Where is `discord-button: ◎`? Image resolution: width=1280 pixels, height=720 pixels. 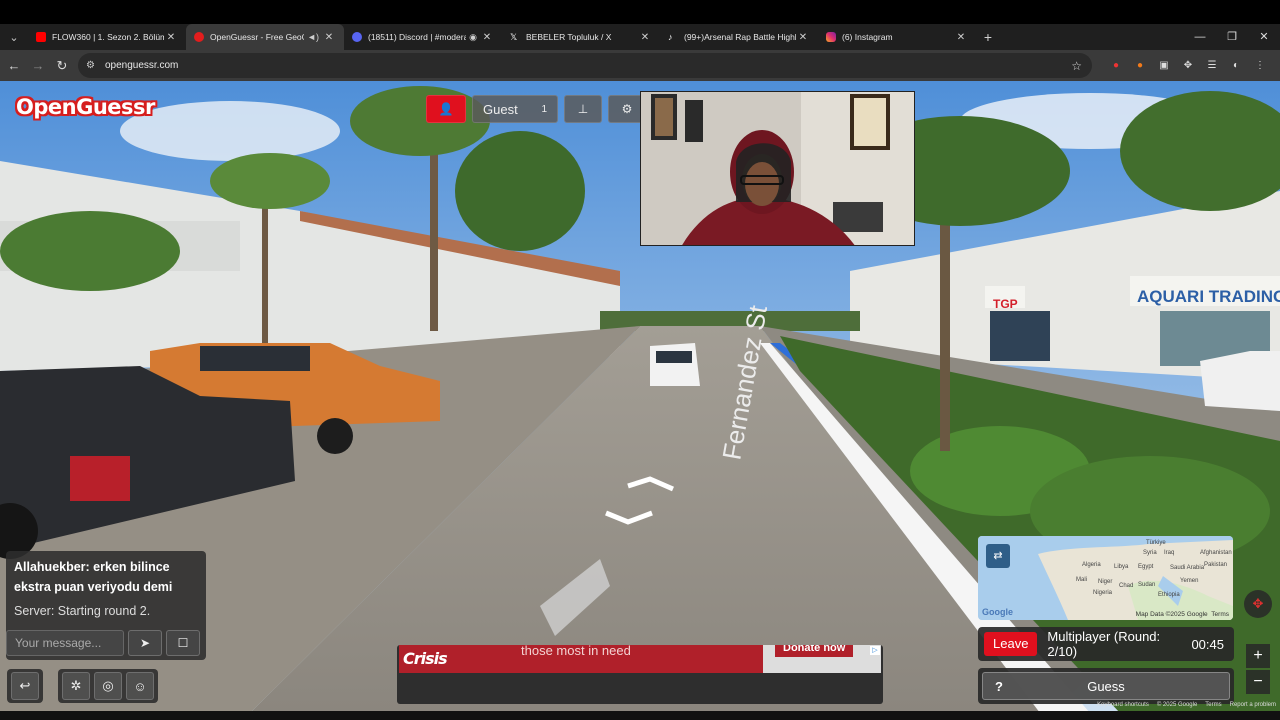 discord-button: ◎ is located at coordinates (108, 686).